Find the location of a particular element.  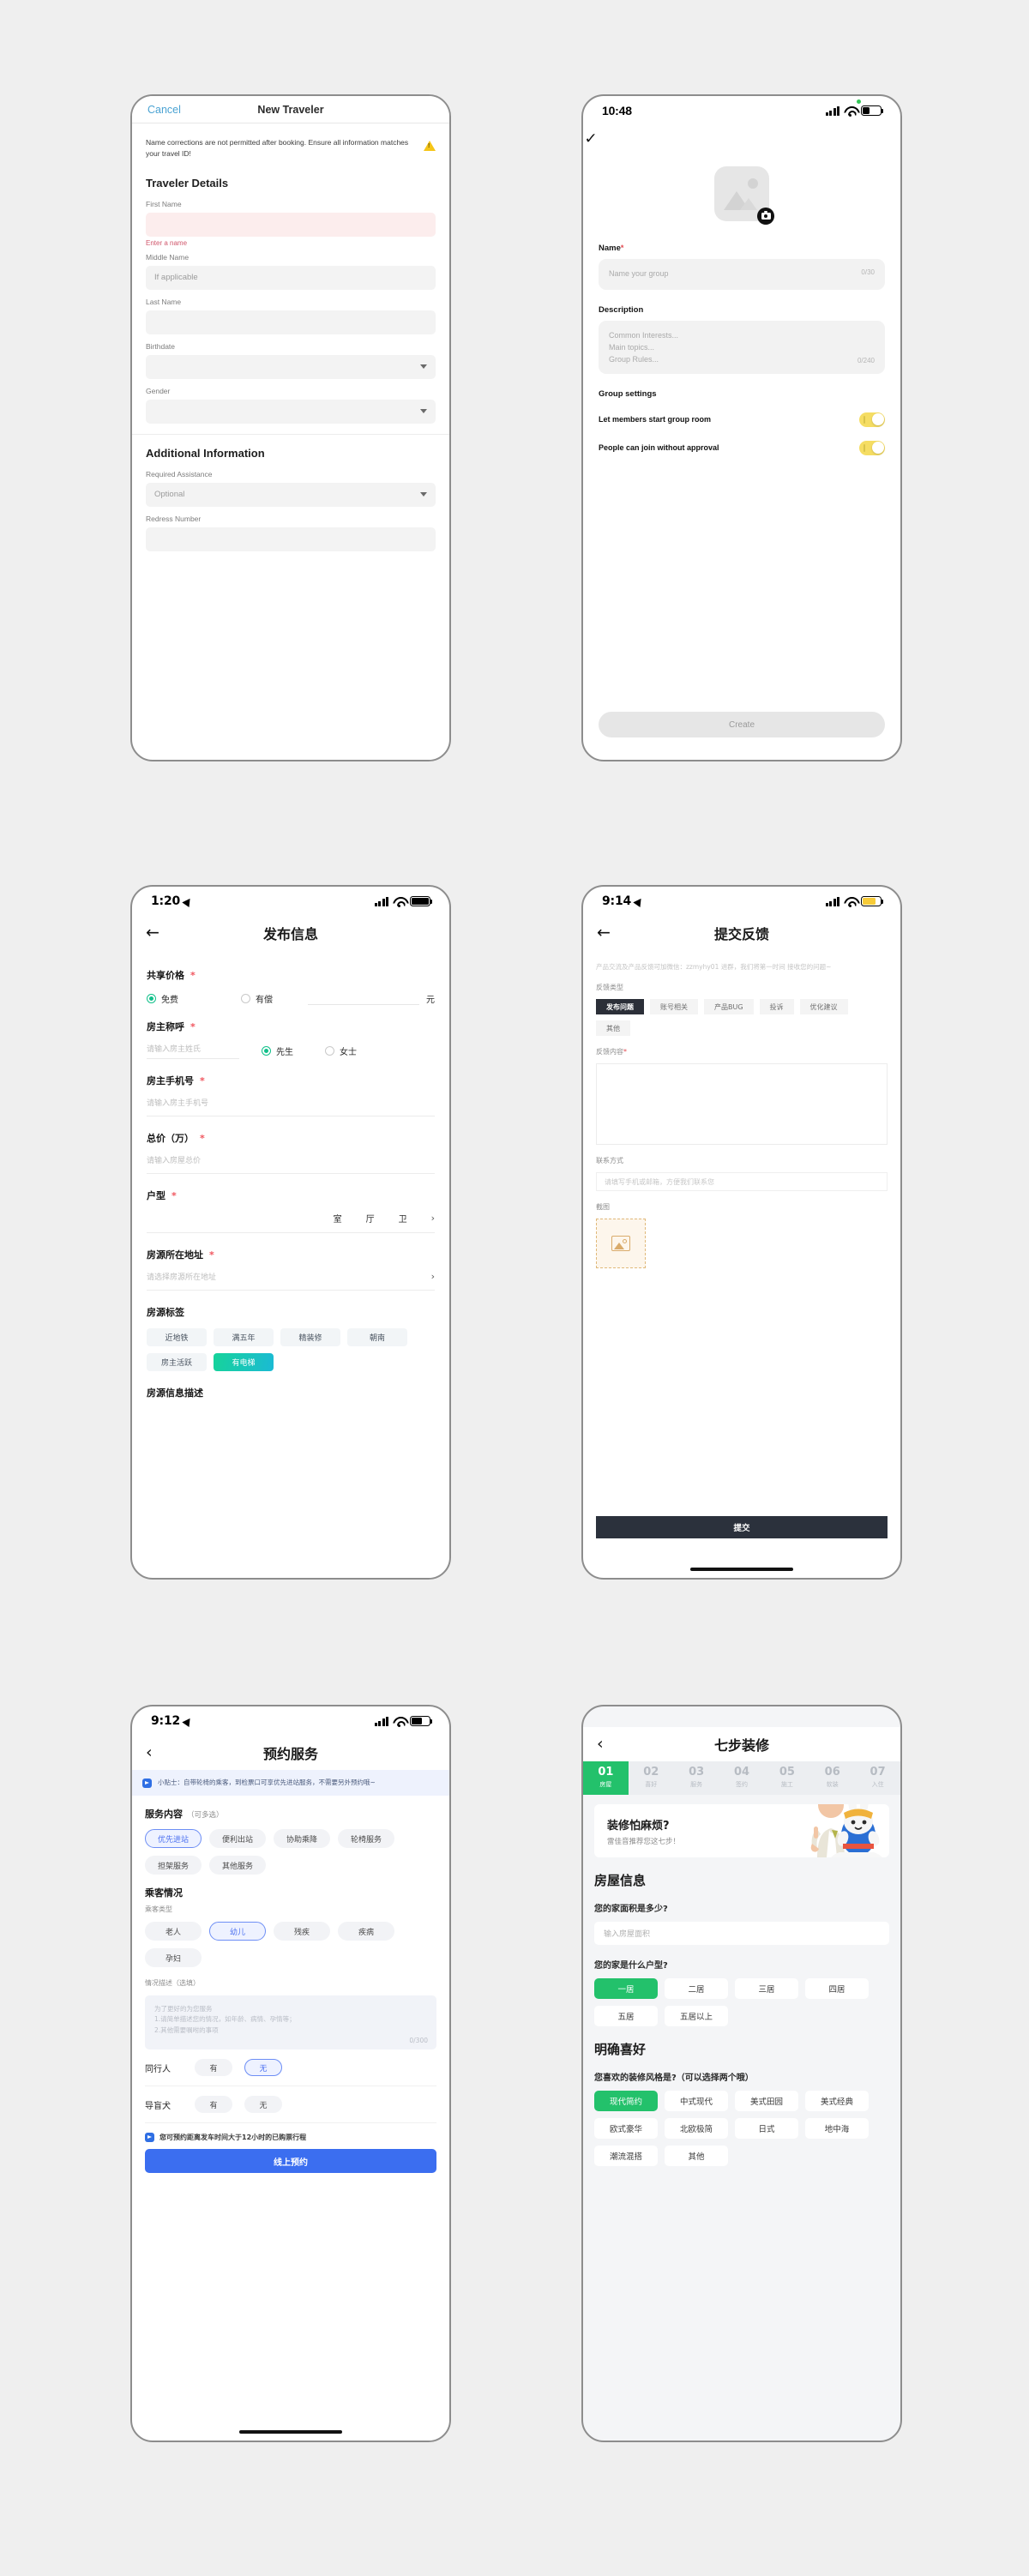

tag-has-elevator: 有电梯 is located at coordinates (244, 1362).